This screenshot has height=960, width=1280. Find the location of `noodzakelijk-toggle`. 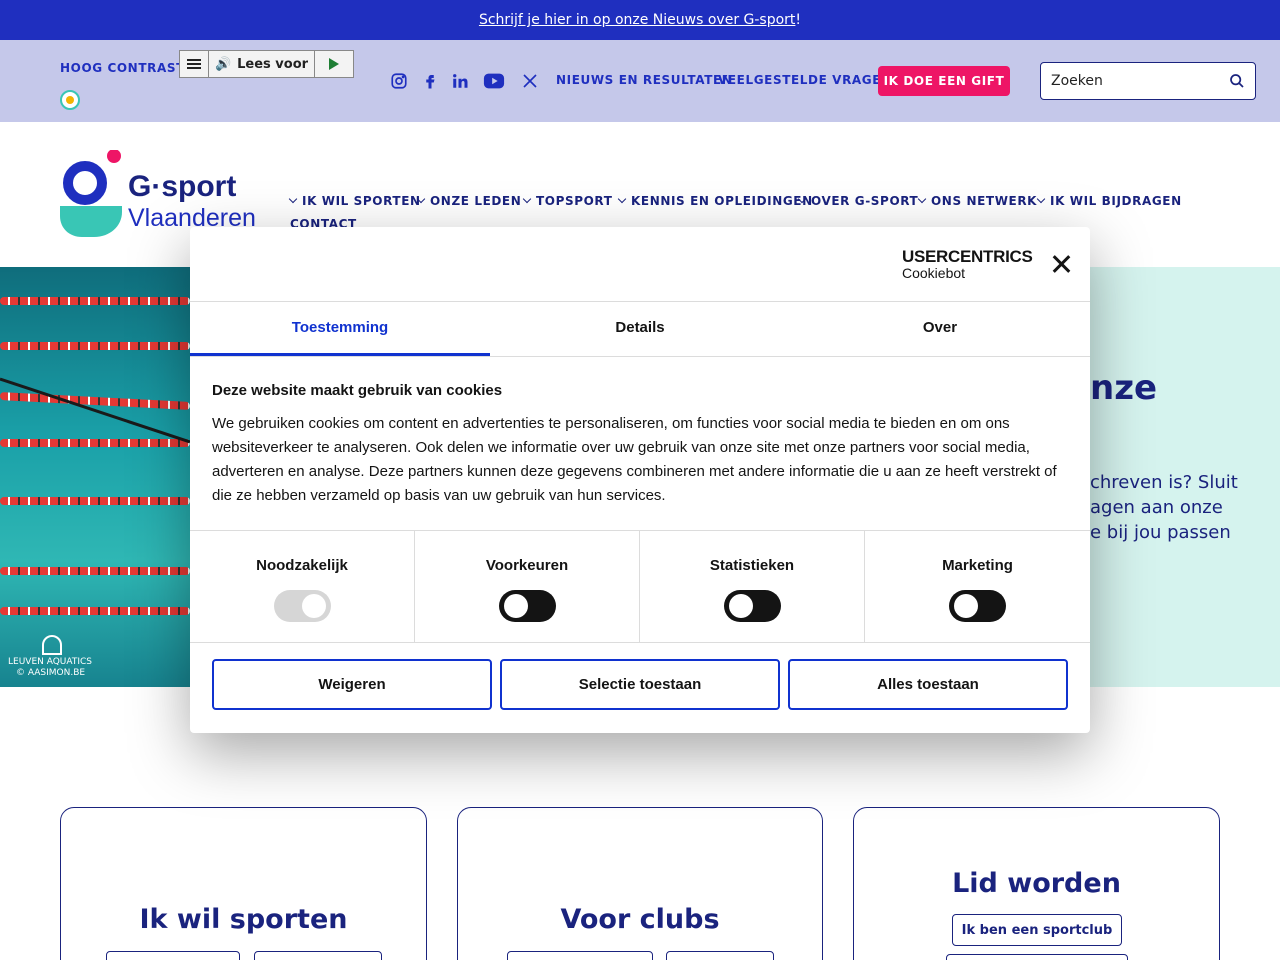

noodzakelijk-toggle is located at coordinates (302, 606).